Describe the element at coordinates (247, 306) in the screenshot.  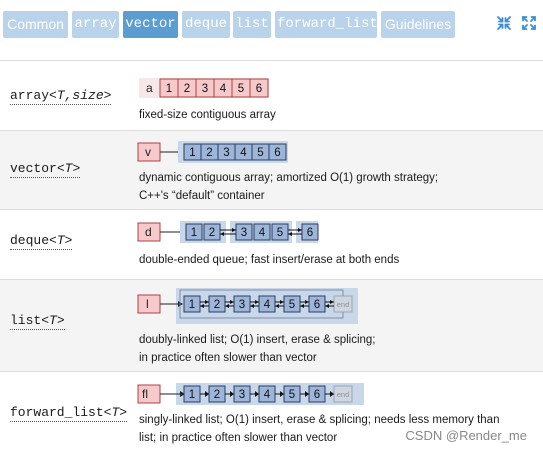
I see `list-diagram: l 1 2 3 4 5 6 end` at that location.